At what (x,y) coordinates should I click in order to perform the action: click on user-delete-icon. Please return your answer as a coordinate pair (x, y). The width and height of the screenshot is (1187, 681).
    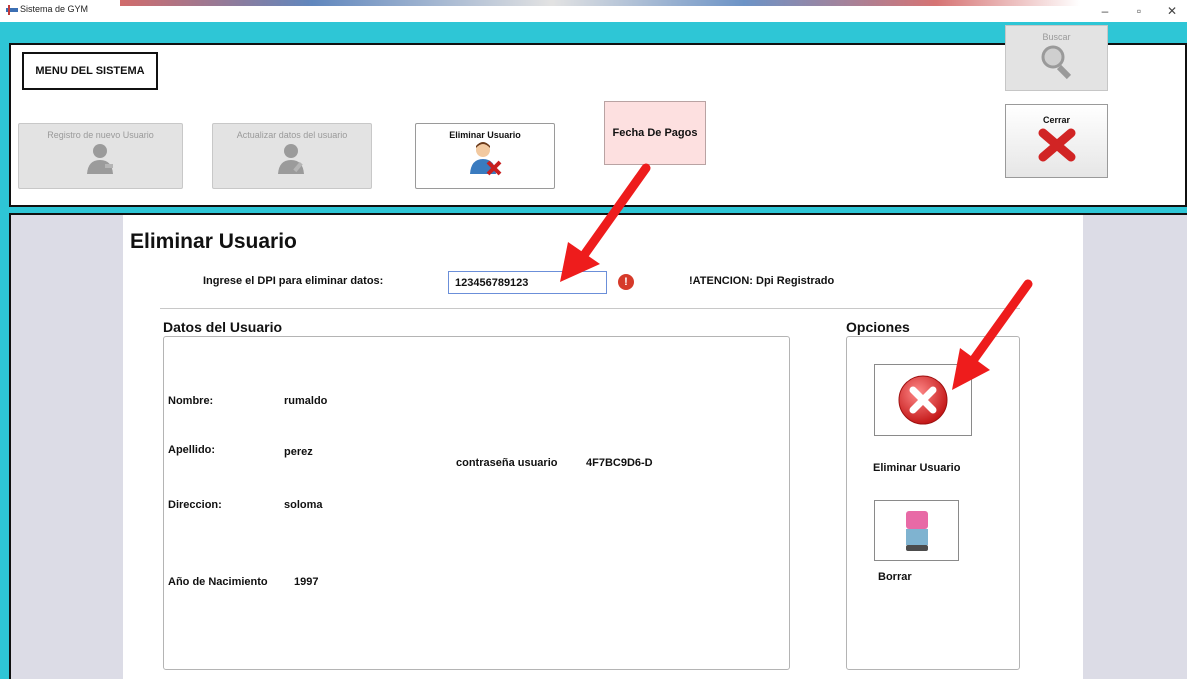
    Looking at the image, I should click on (486, 159).